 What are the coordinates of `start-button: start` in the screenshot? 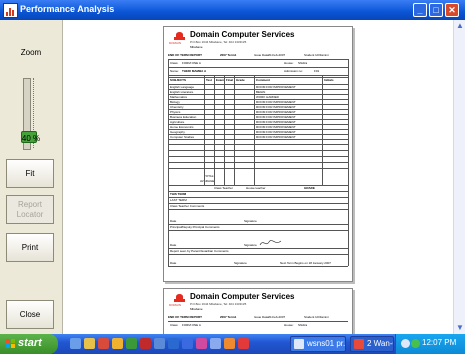 It's located at (29, 344).